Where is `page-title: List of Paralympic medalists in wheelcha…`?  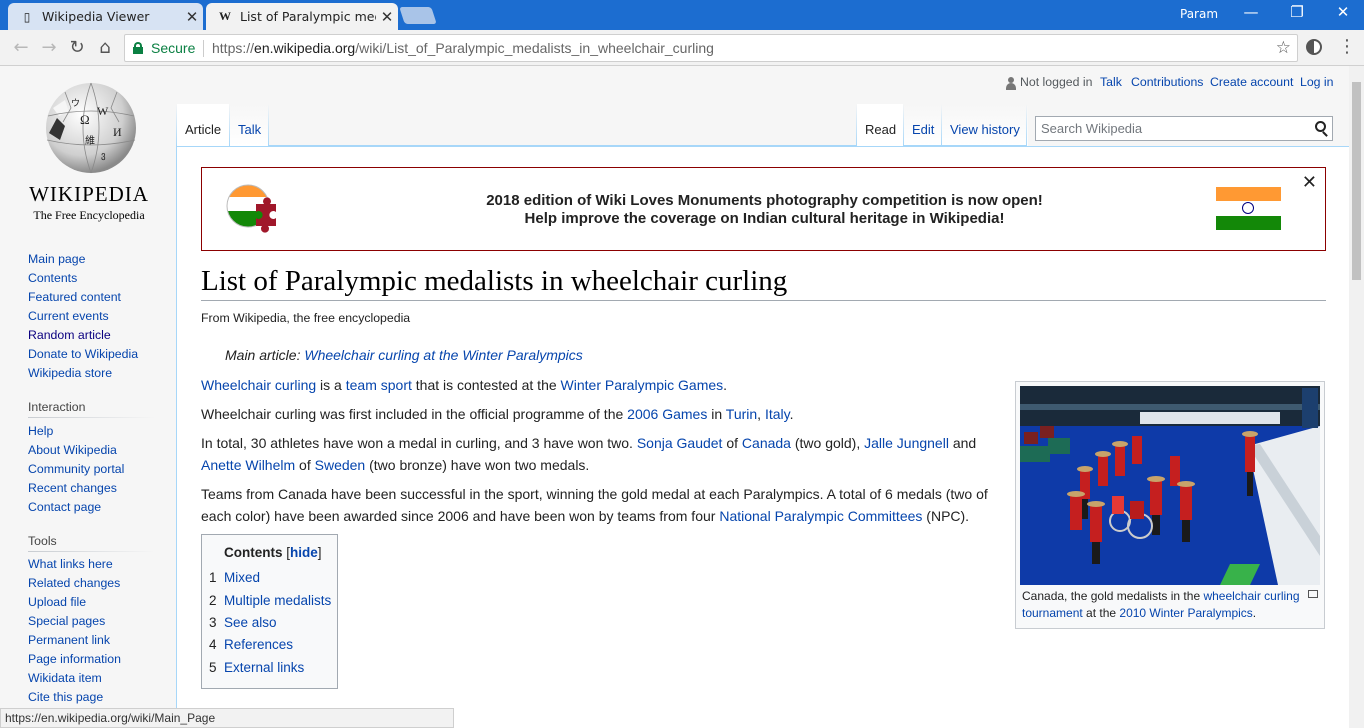 page-title: List of Paralympic medalists in wheelcha… is located at coordinates (494, 281).